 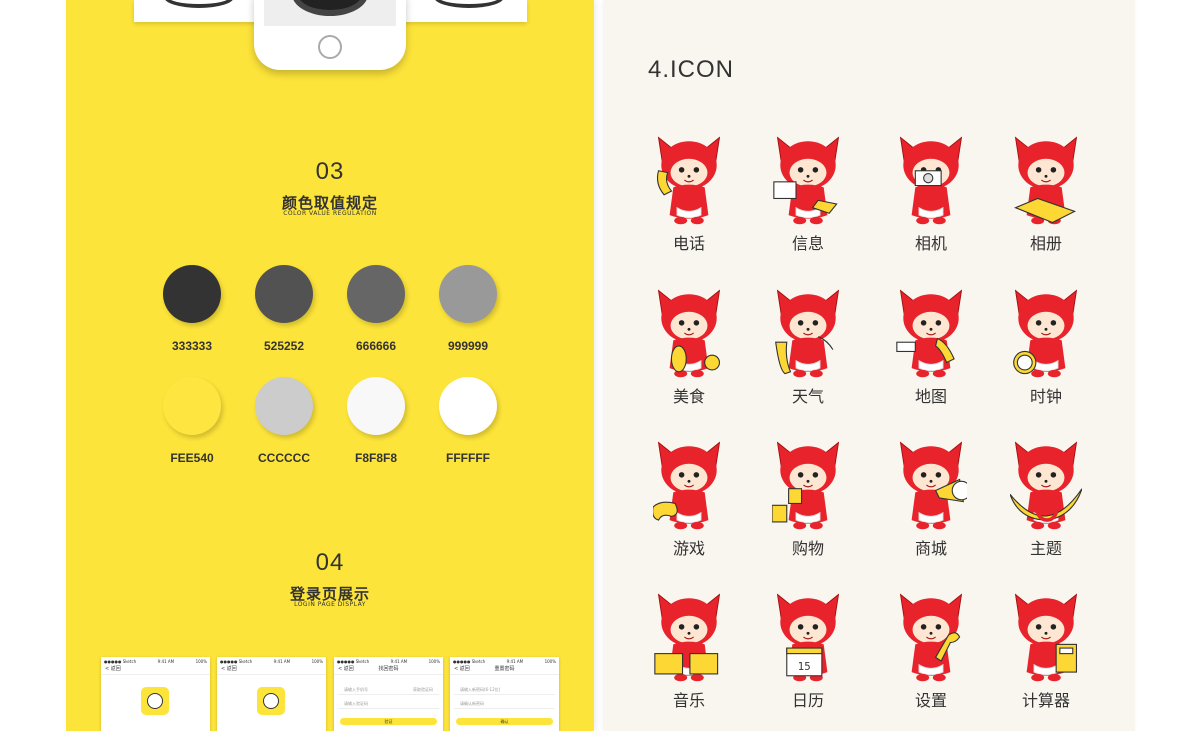 What do you see at coordinates (807, 243) in the screenshot?
I see `icon-label: 信息` at bounding box center [807, 243].